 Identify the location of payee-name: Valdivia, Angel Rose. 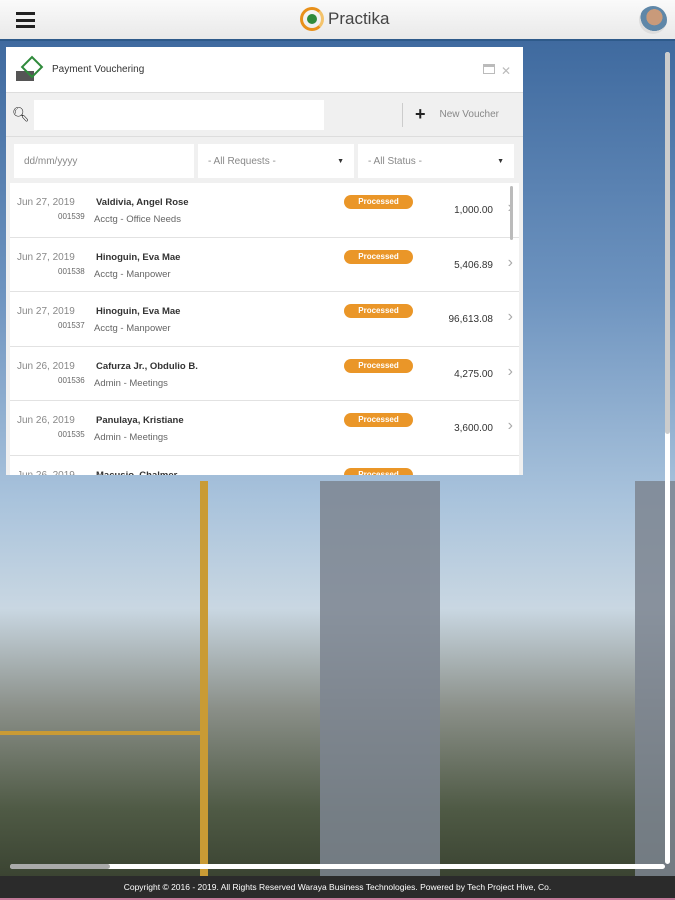
(142, 202).